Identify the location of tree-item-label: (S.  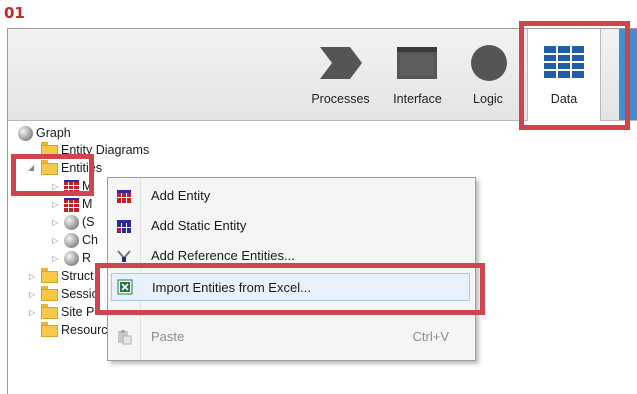
(88, 222).